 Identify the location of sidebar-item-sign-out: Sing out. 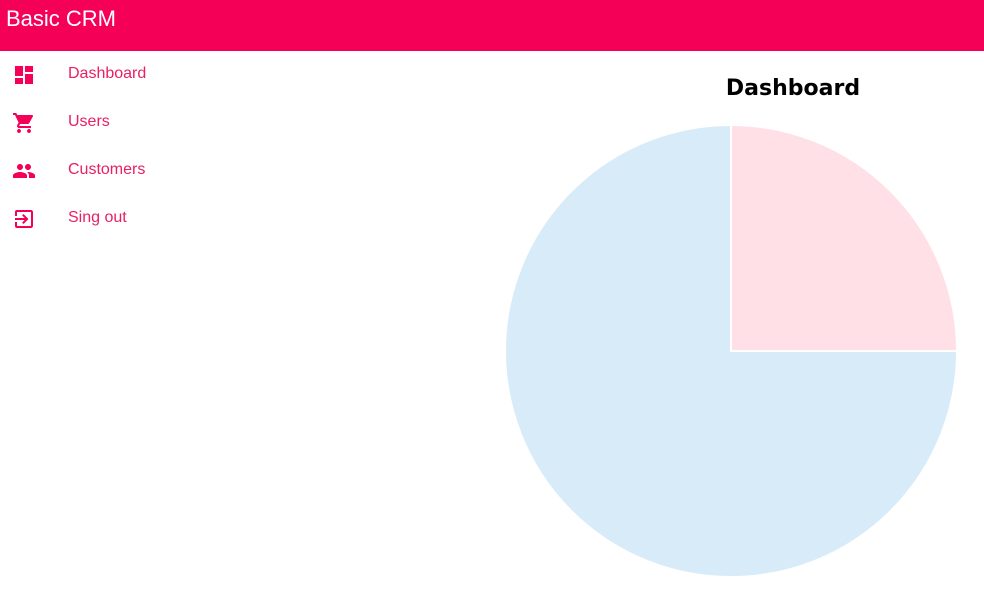
(120, 219).